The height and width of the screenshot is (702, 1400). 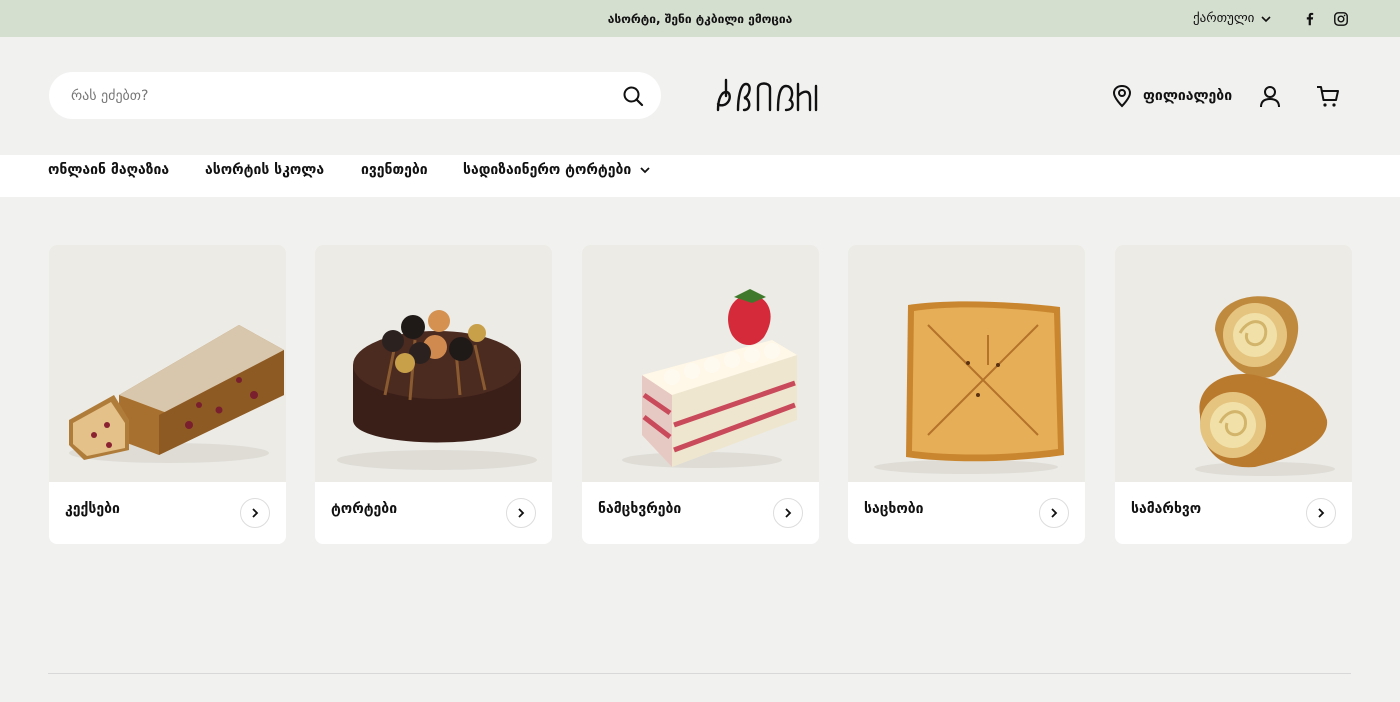 I want to click on category-label: ტორტები, so click(x=364, y=509).